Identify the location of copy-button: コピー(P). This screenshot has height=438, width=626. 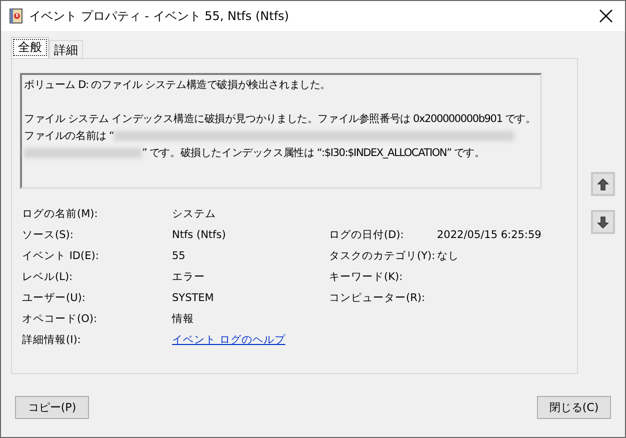
(52, 407).